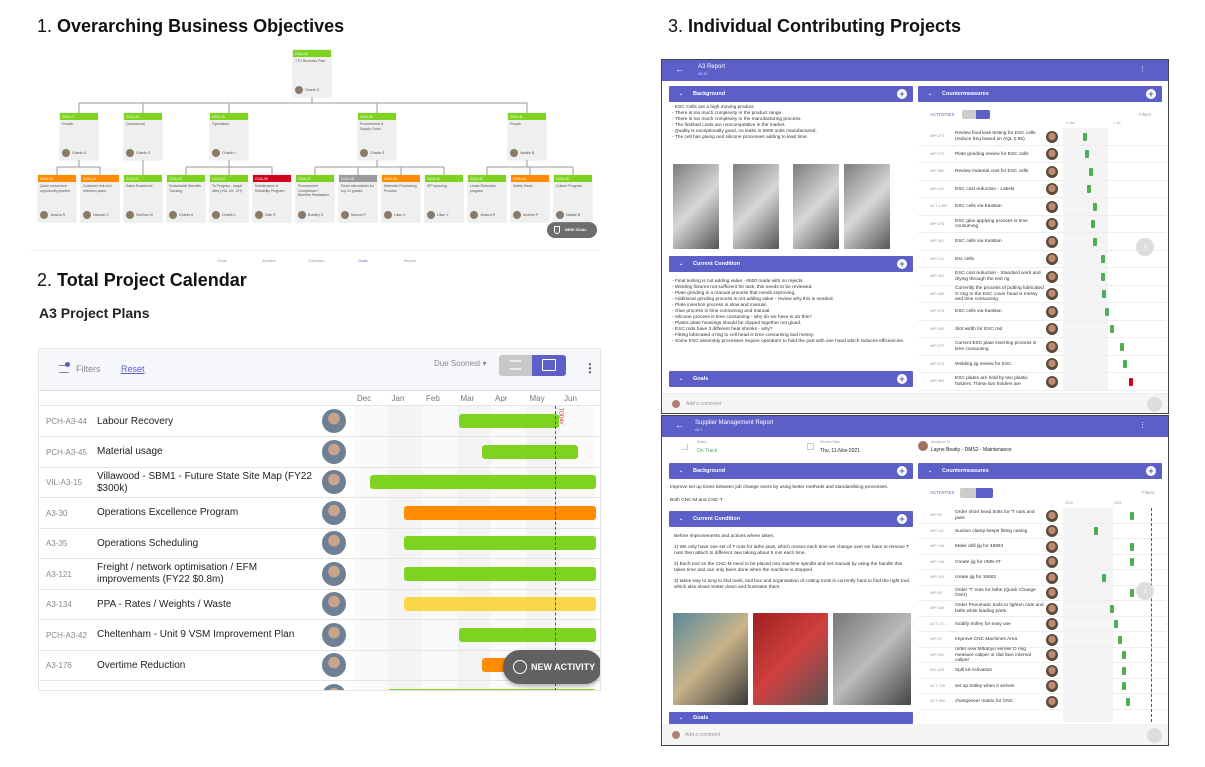 The height and width of the screenshot is (767, 1205). What do you see at coordinates (316, 261) in the screenshot?
I see `nav-item-checklists: Checklists` at bounding box center [316, 261].